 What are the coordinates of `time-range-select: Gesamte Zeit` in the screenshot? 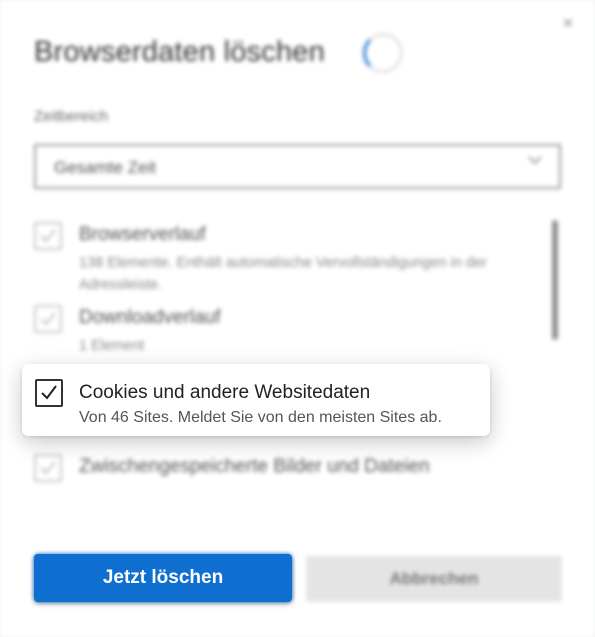 It's located at (297, 166).